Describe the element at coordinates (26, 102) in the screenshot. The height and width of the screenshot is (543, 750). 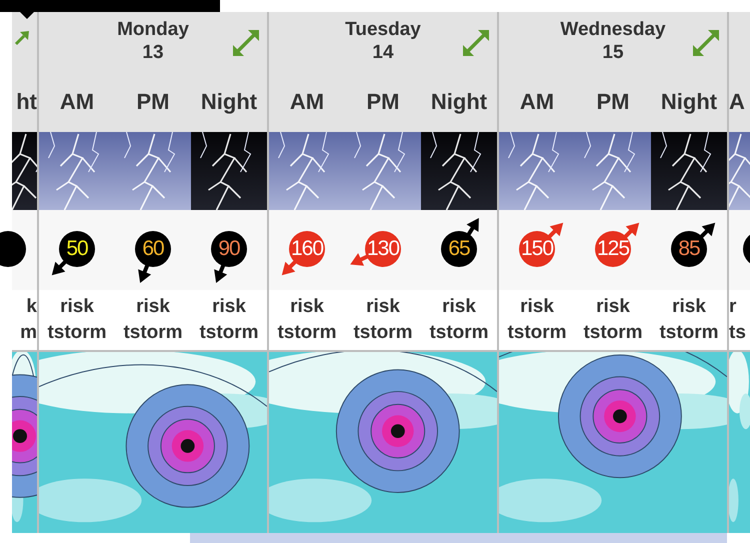
I see `period-label: ht` at that location.